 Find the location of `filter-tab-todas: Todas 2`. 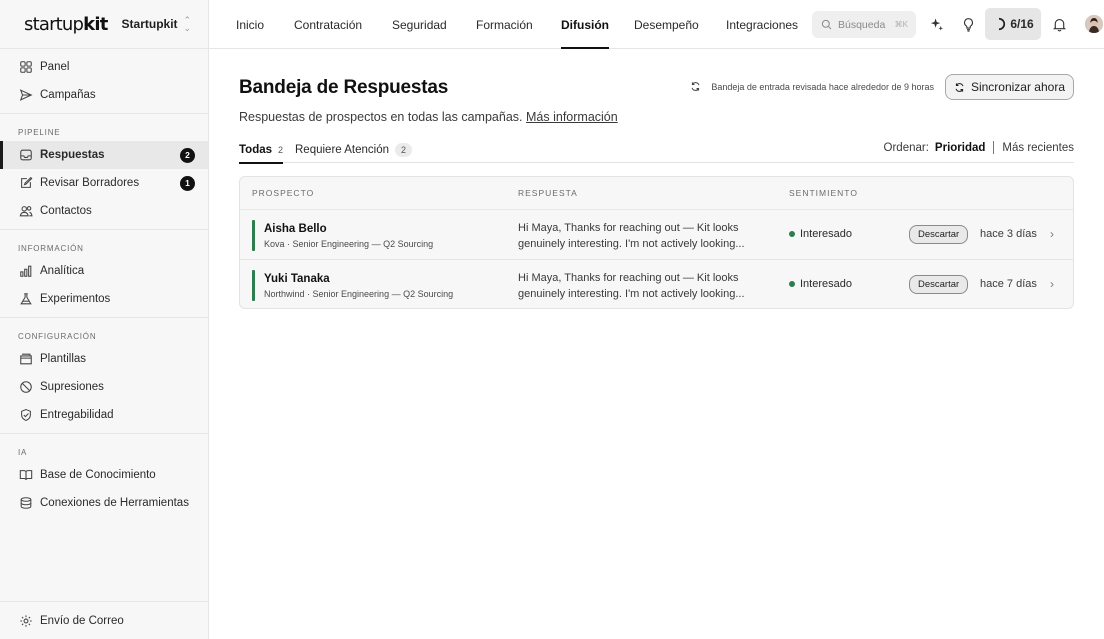

filter-tab-todas: Todas 2 is located at coordinates (261, 150).